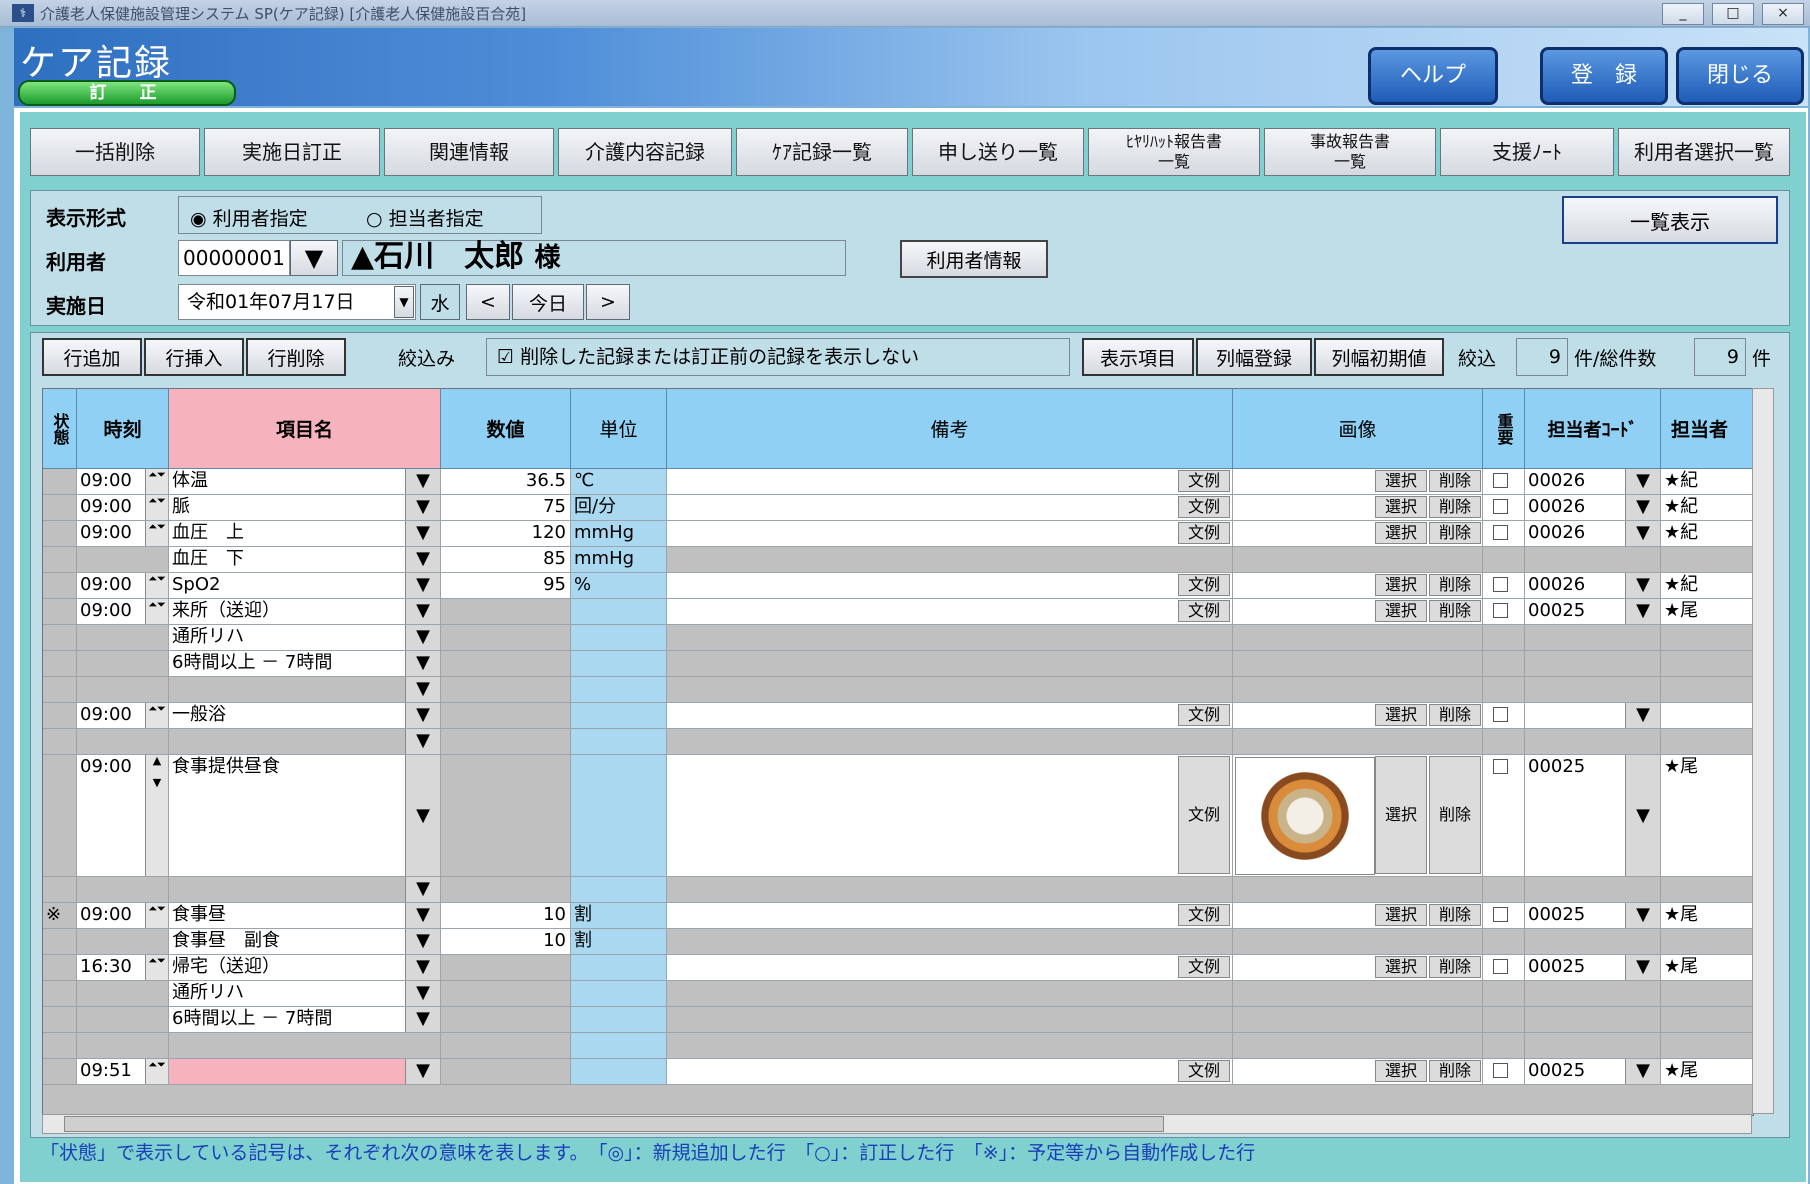 The image size is (1810, 1184). I want to click on value-cell: 95, so click(506, 586).